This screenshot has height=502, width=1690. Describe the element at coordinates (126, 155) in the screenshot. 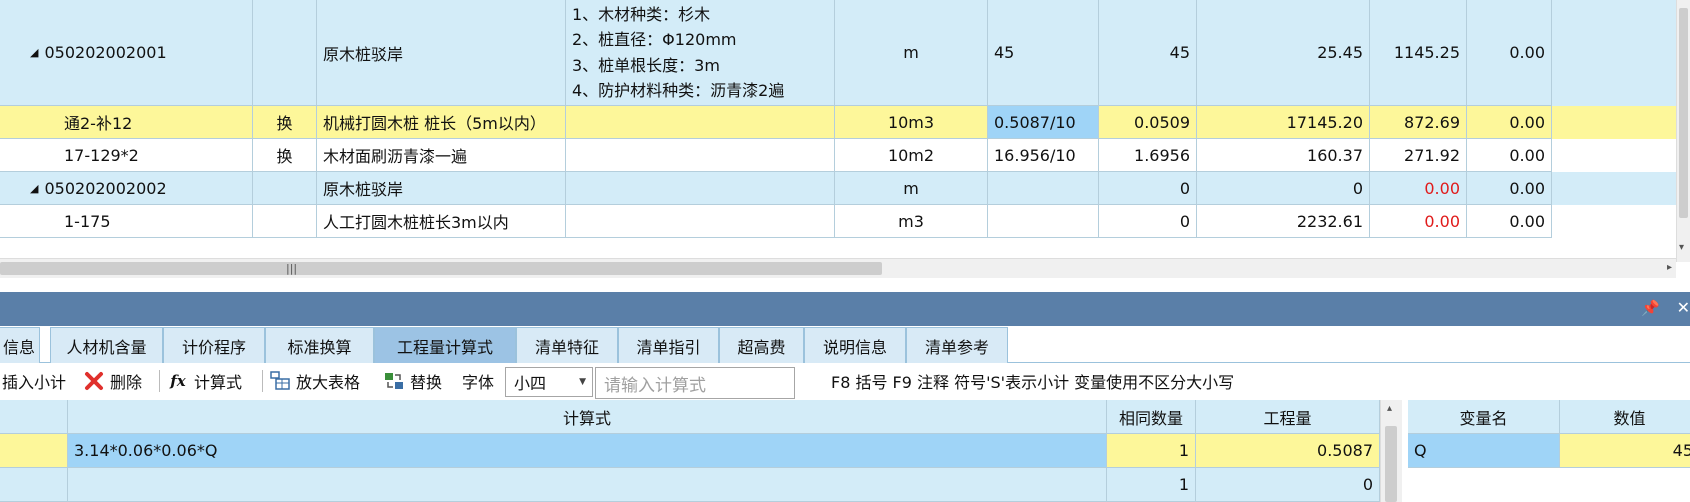

I see `code-cell: 17-129*2` at that location.